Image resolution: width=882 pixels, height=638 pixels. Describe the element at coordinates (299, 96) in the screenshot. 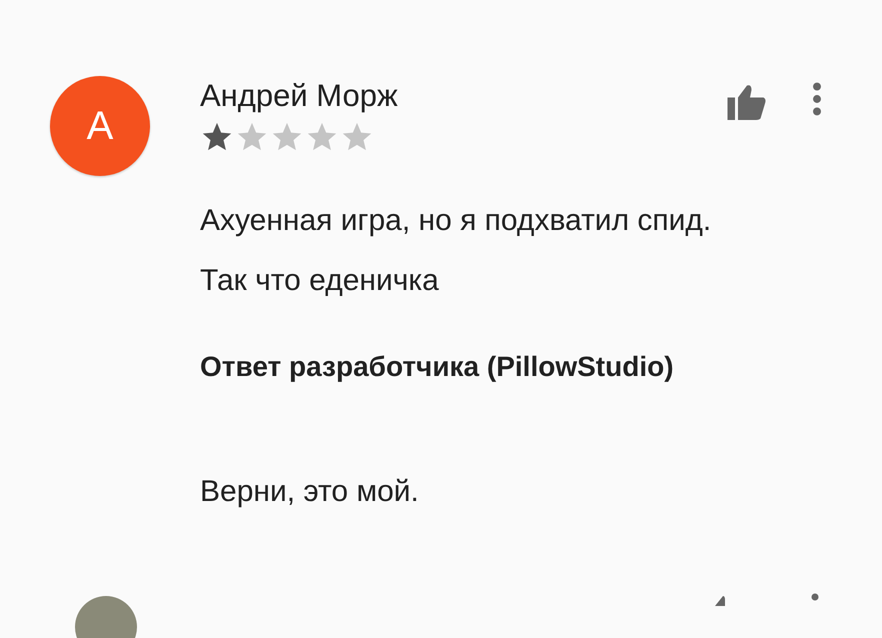

I see `author-name: Андрей Морж` at that location.